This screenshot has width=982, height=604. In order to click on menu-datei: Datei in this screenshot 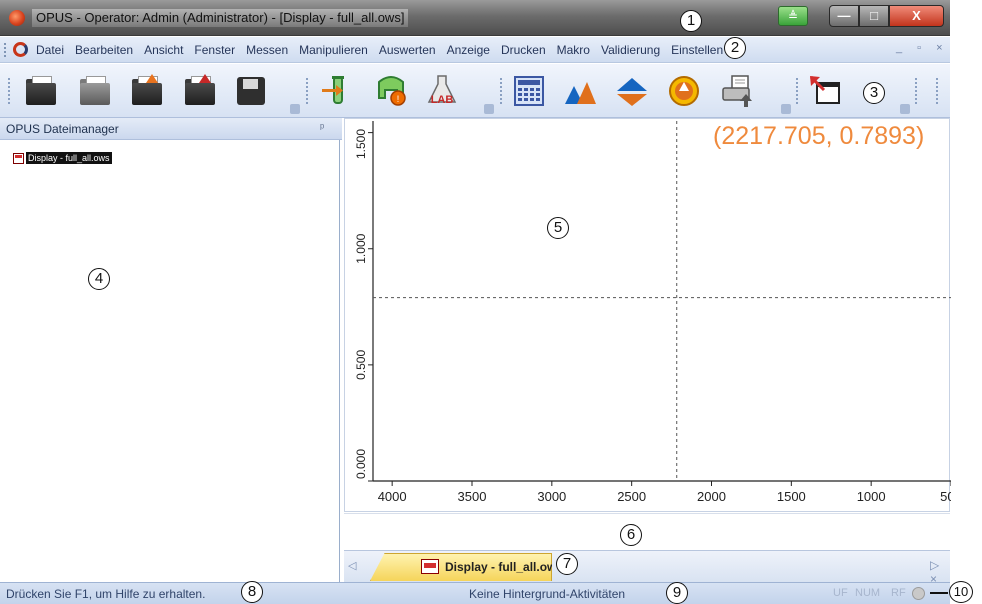, I will do `click(50, 50)`.